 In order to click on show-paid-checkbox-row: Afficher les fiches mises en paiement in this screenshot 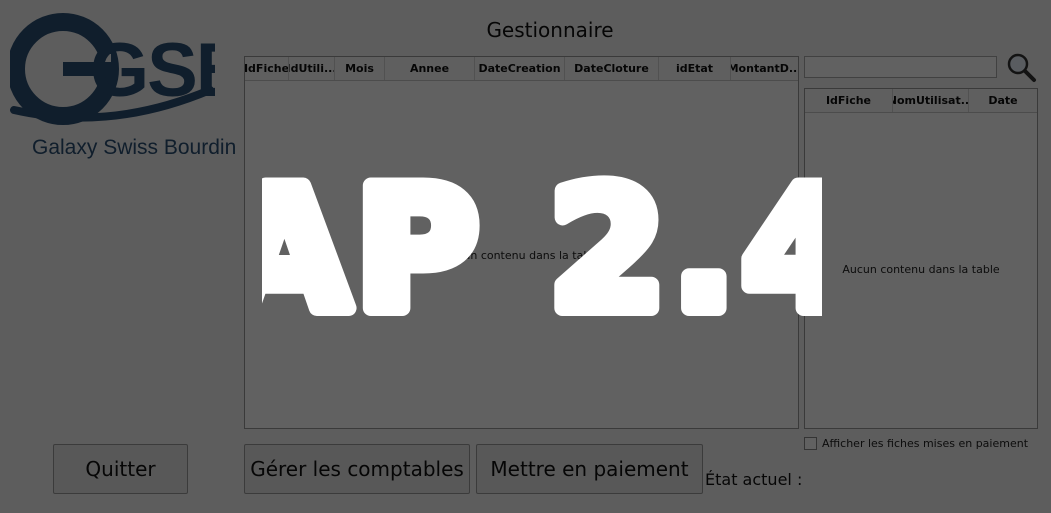, I will do `click(916, 443)`.